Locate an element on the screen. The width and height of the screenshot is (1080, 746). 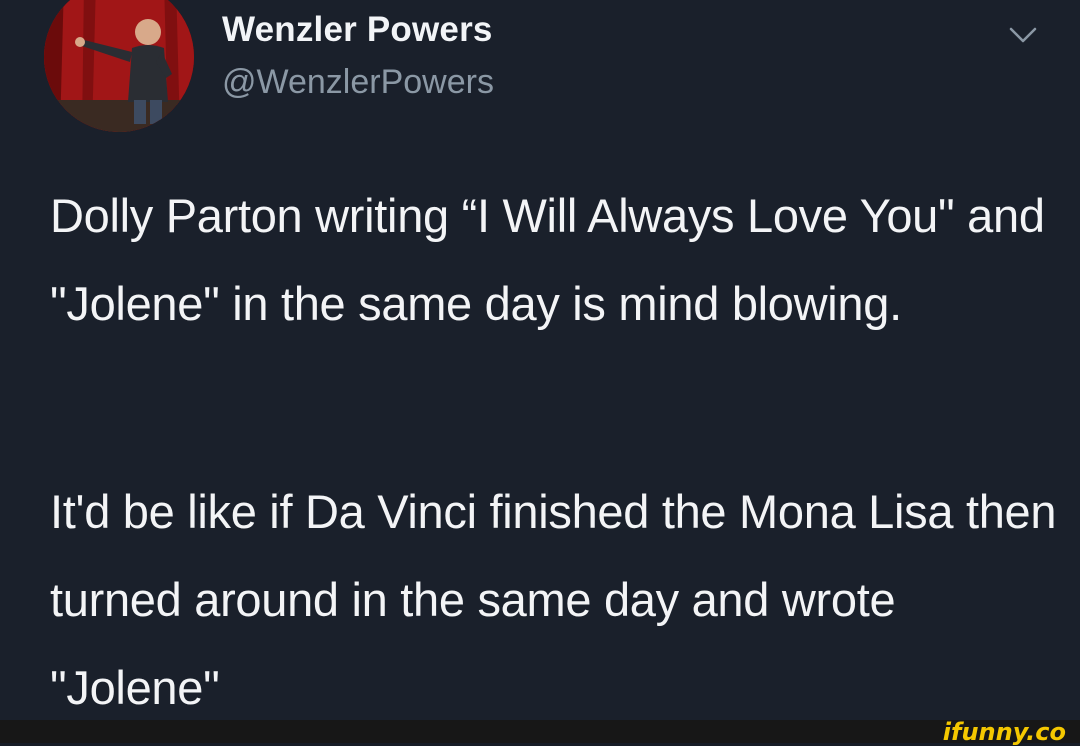
ifunny-watermark: ifunny.co is located at coordinates (1004, 732).